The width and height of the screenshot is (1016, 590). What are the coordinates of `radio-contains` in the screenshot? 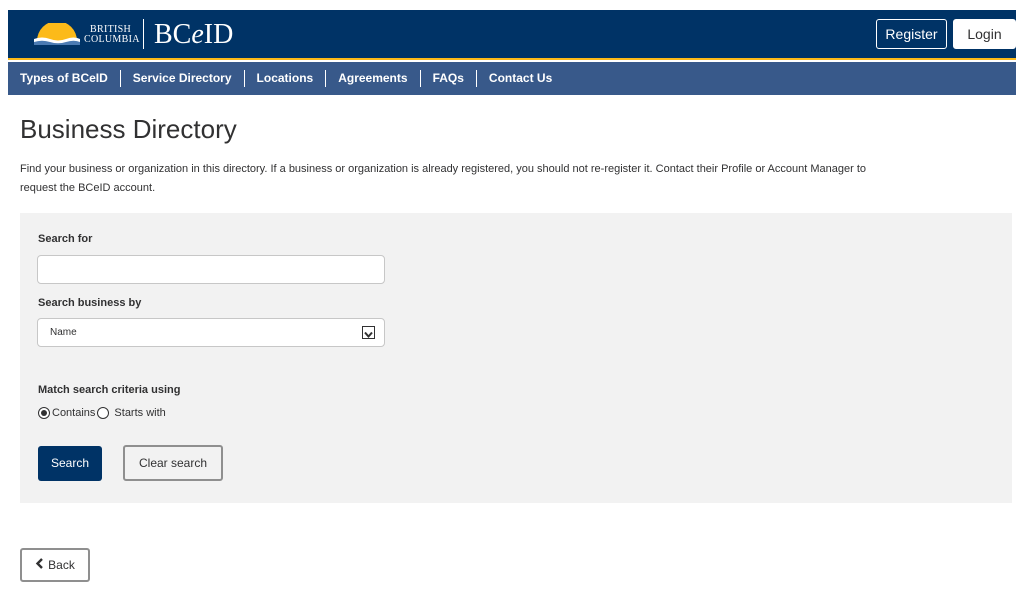 It's located at (44, 413).